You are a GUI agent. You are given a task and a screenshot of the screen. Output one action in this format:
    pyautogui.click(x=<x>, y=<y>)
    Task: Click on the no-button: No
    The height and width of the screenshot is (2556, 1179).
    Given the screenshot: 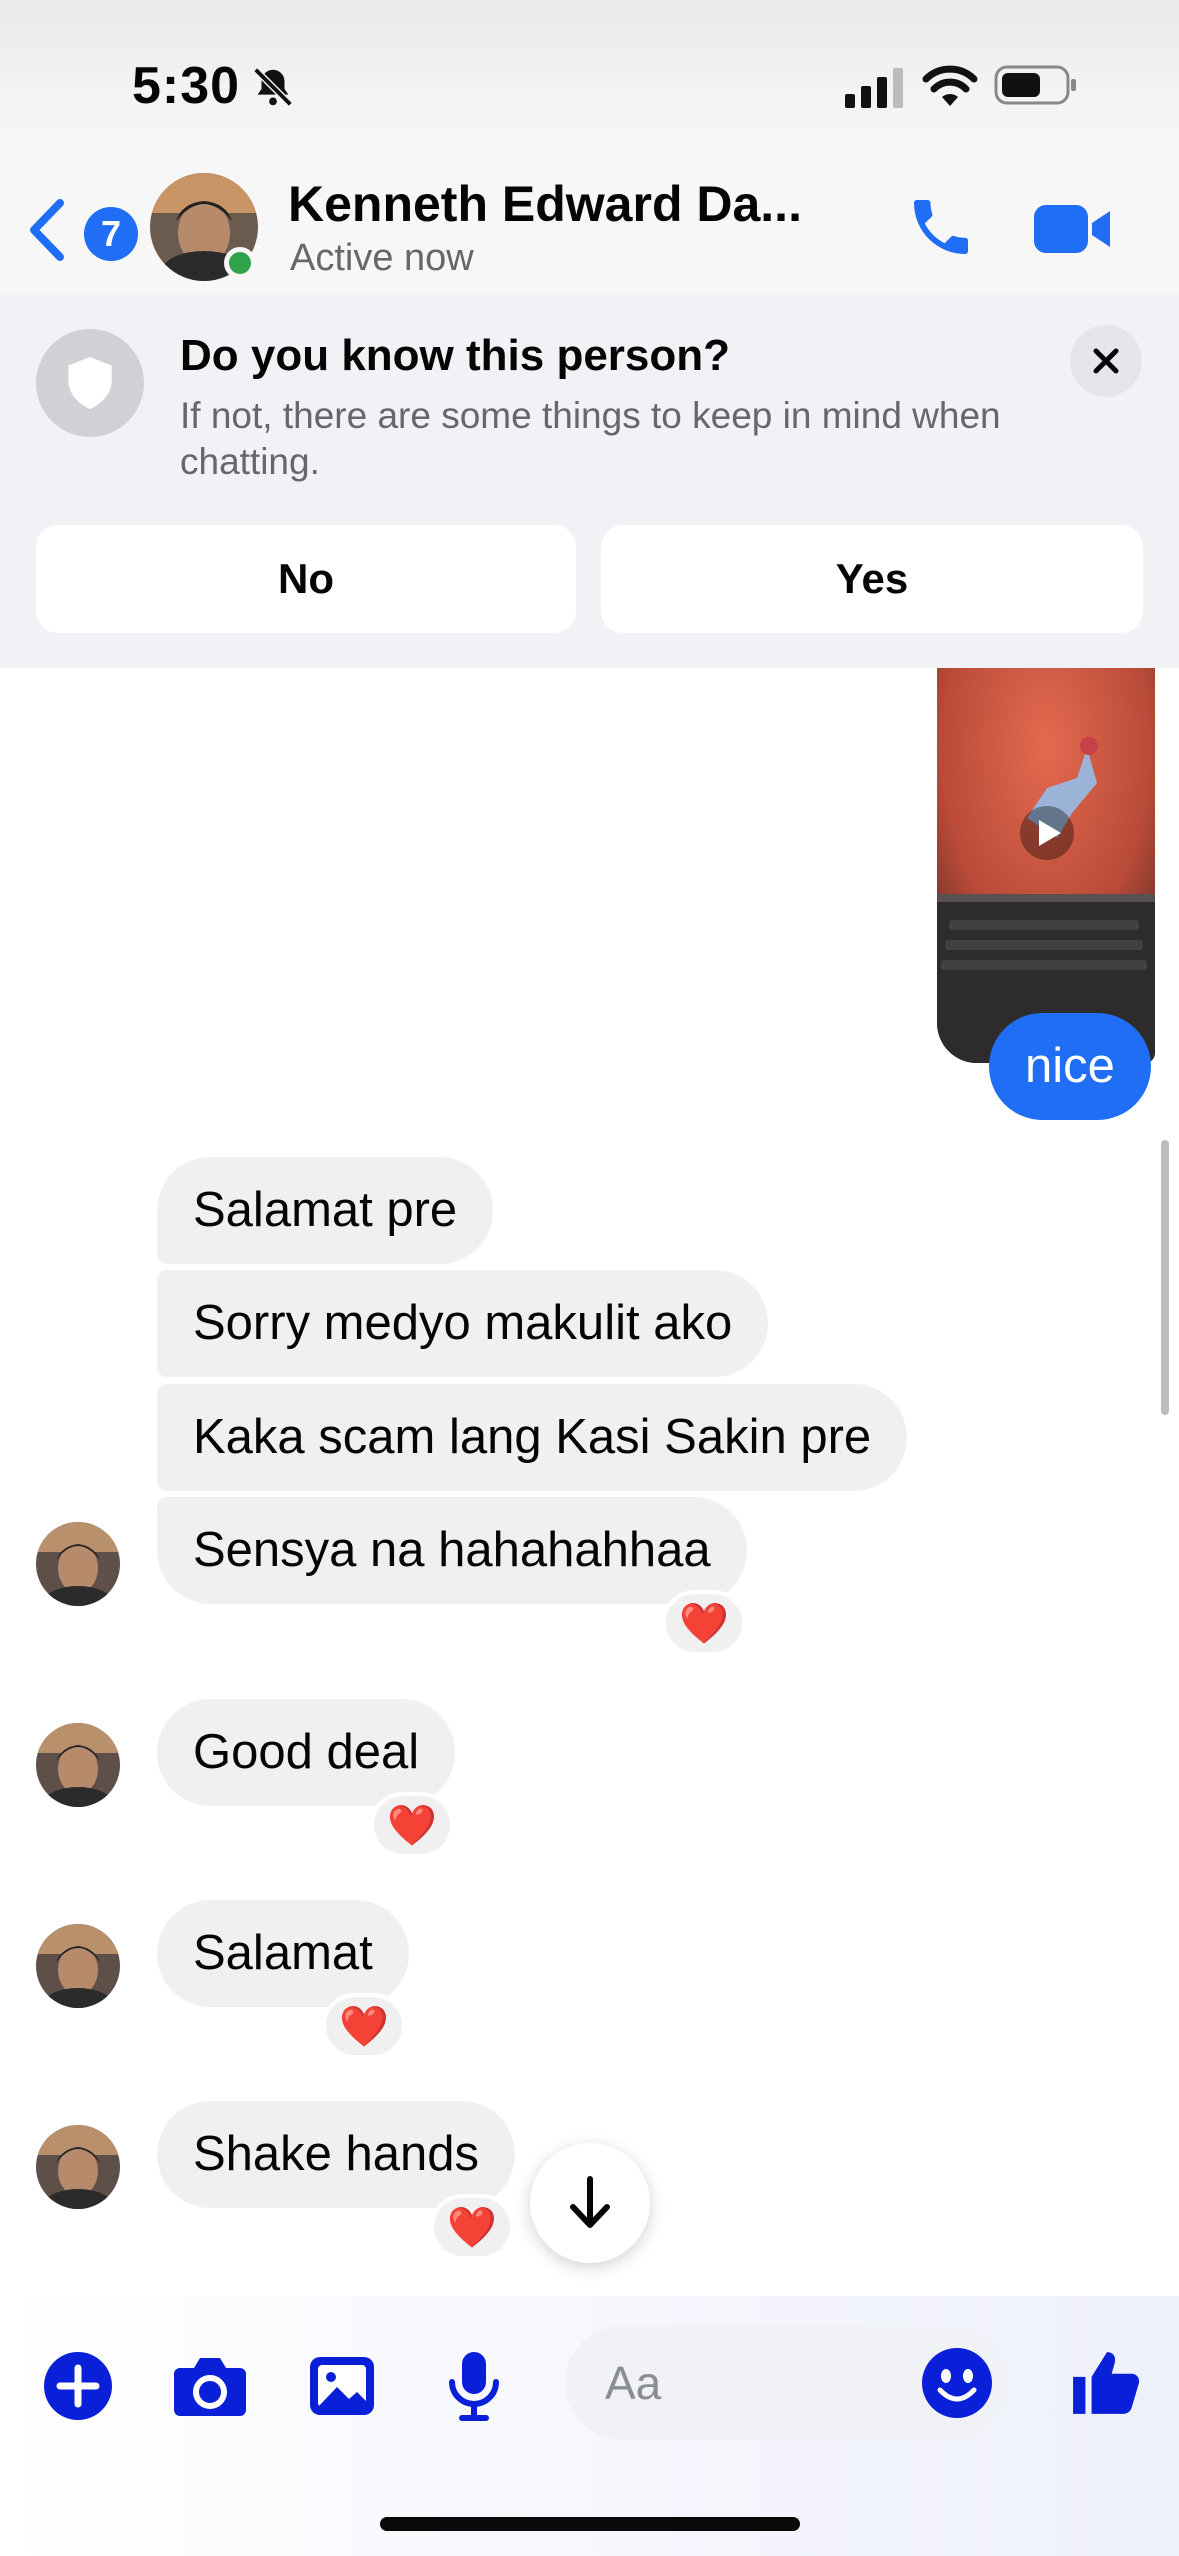 What is the action you would take?
    pyautogui.click(x=306, y=579)
    